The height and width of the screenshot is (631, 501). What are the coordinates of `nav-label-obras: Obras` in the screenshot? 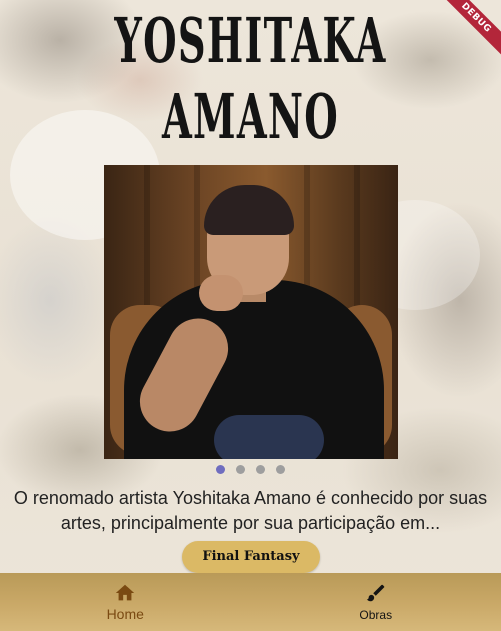 It's located at (376, 615).